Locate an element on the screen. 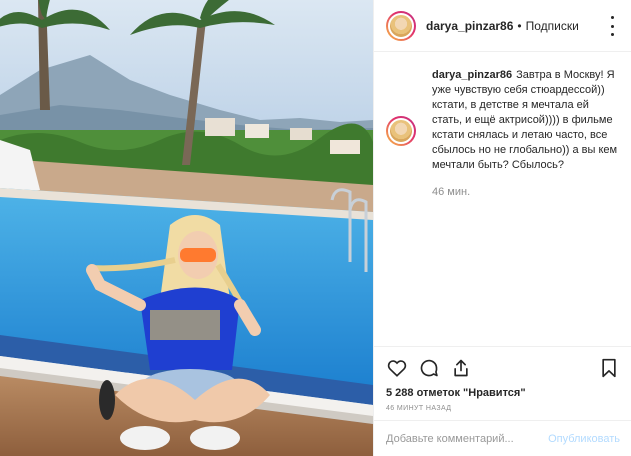  heart-icon is located at coordinates (397, 368).